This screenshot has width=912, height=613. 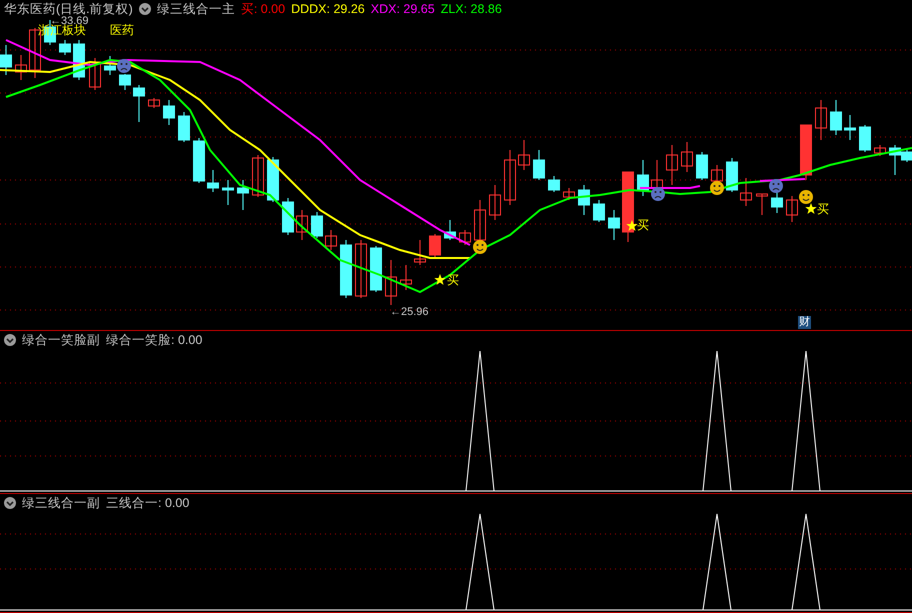 I want to click on panel-title: 绿合一笑脸副, so click(x=61, y=340).